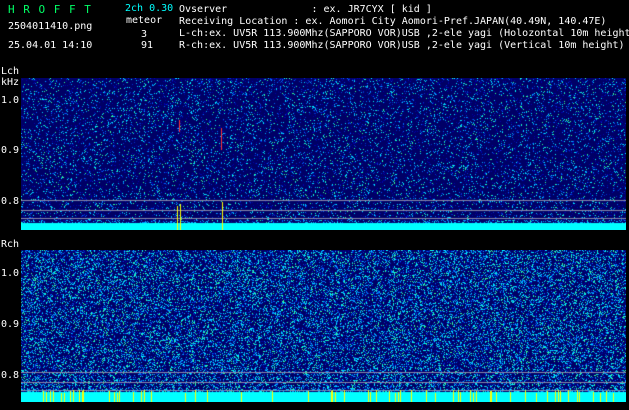 This screenshot has height=410, width=629. I want to click on rch-ytick-2: 0.9, so click(10, 324).